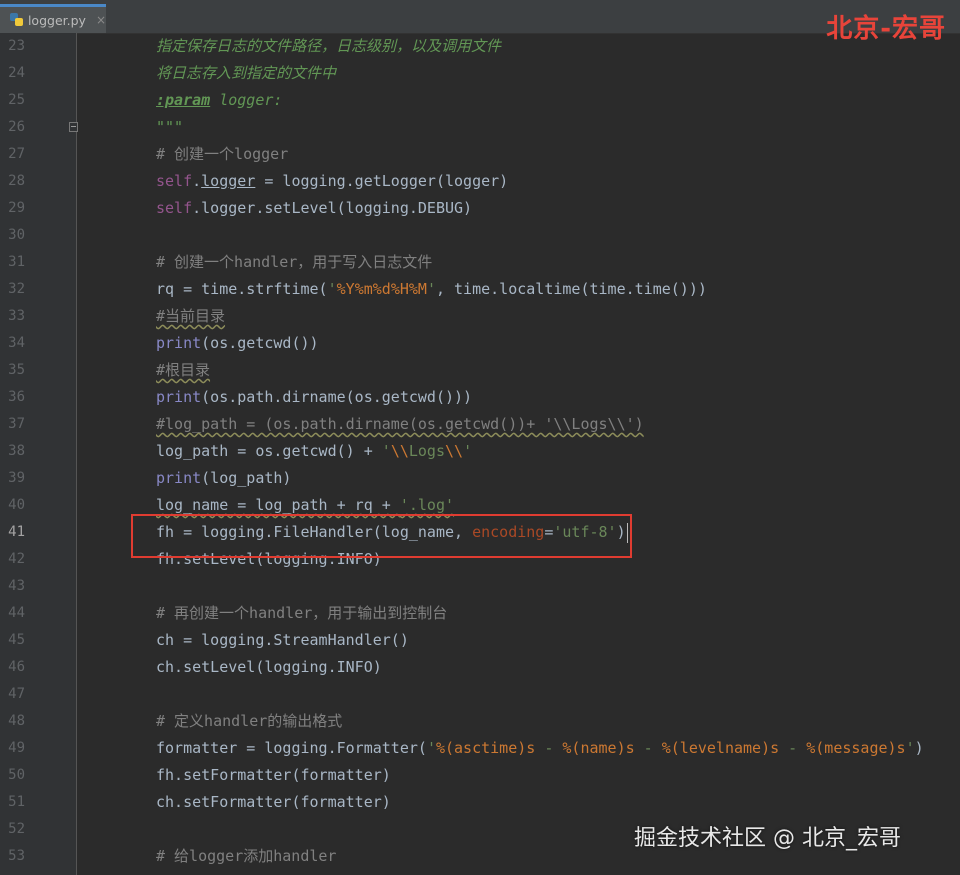 The height and width of the screenshot is (875, 960). I want to click on line-number: 41, so click(16, 532).